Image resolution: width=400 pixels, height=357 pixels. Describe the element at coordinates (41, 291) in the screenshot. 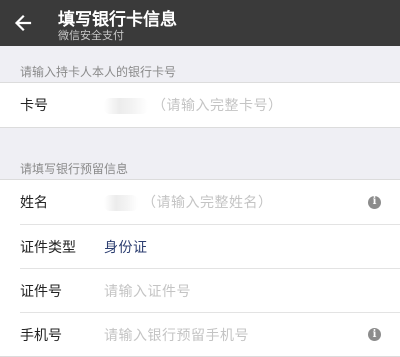

I see `id-number-label: 证件号` at that location.